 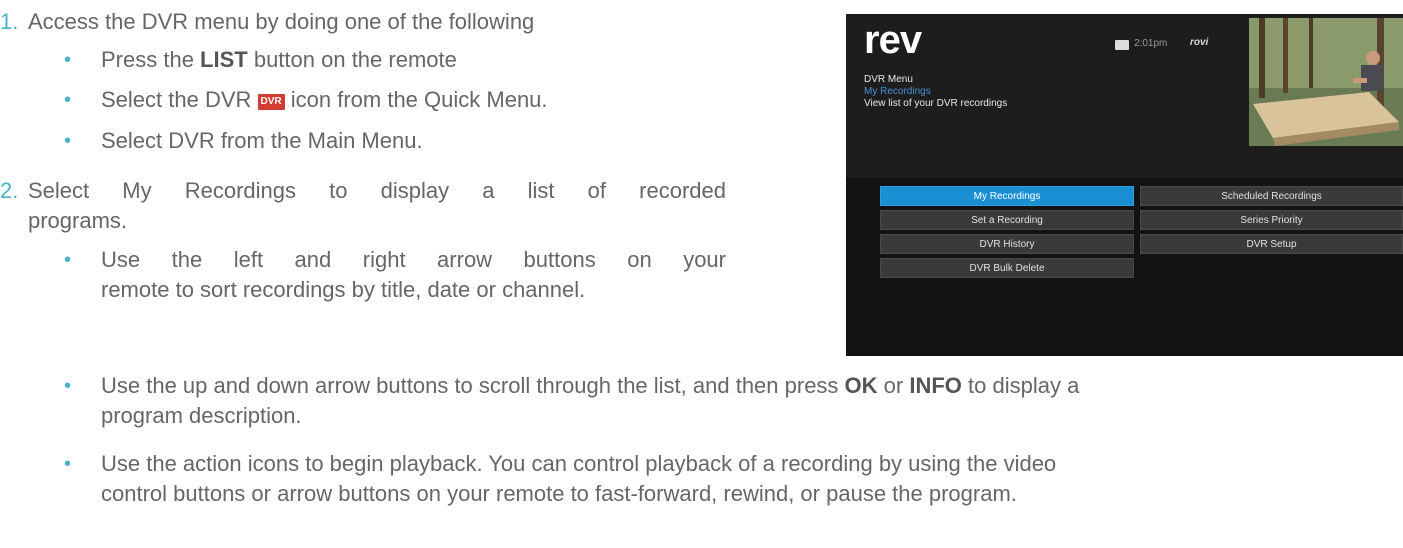 I want to click on tv-btn-my-recordings: My Recordings, so click(x=1007, y=196).